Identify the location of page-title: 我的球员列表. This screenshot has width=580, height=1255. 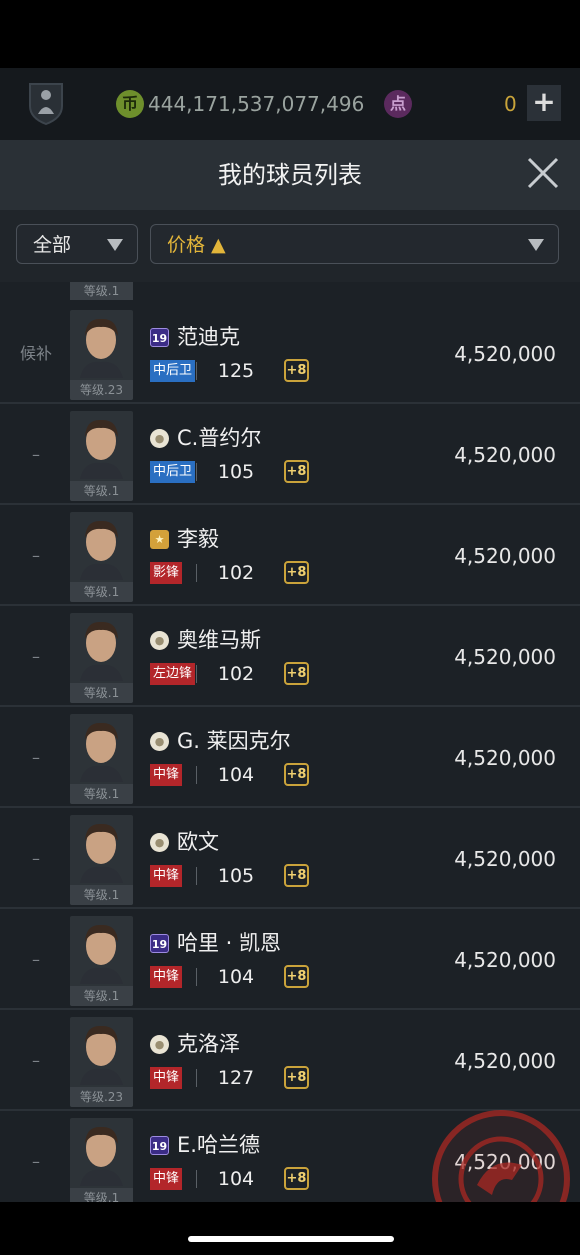
(290, 175).